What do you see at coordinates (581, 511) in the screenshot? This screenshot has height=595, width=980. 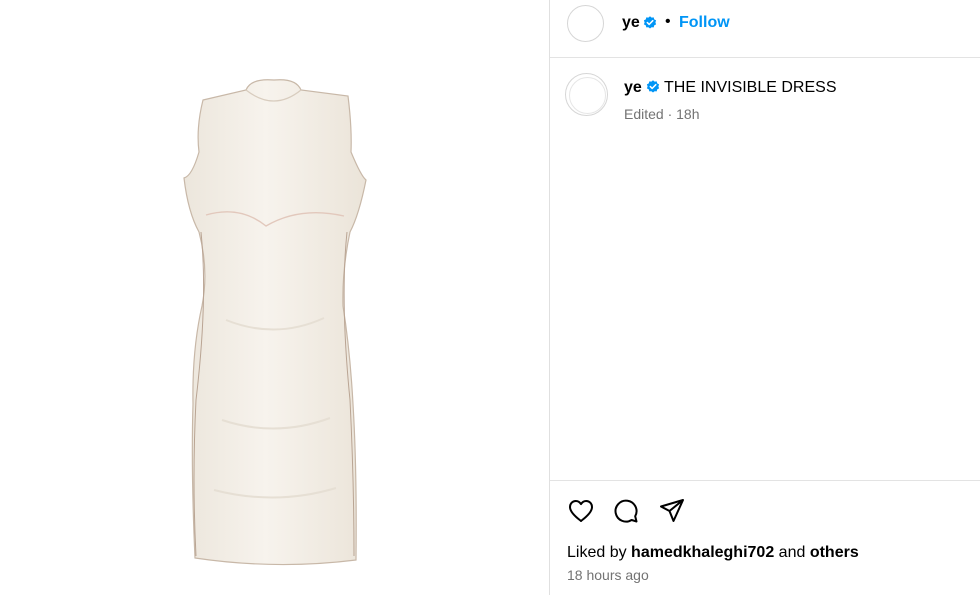 I see `heart-icon` at bounding box center [581, 511].